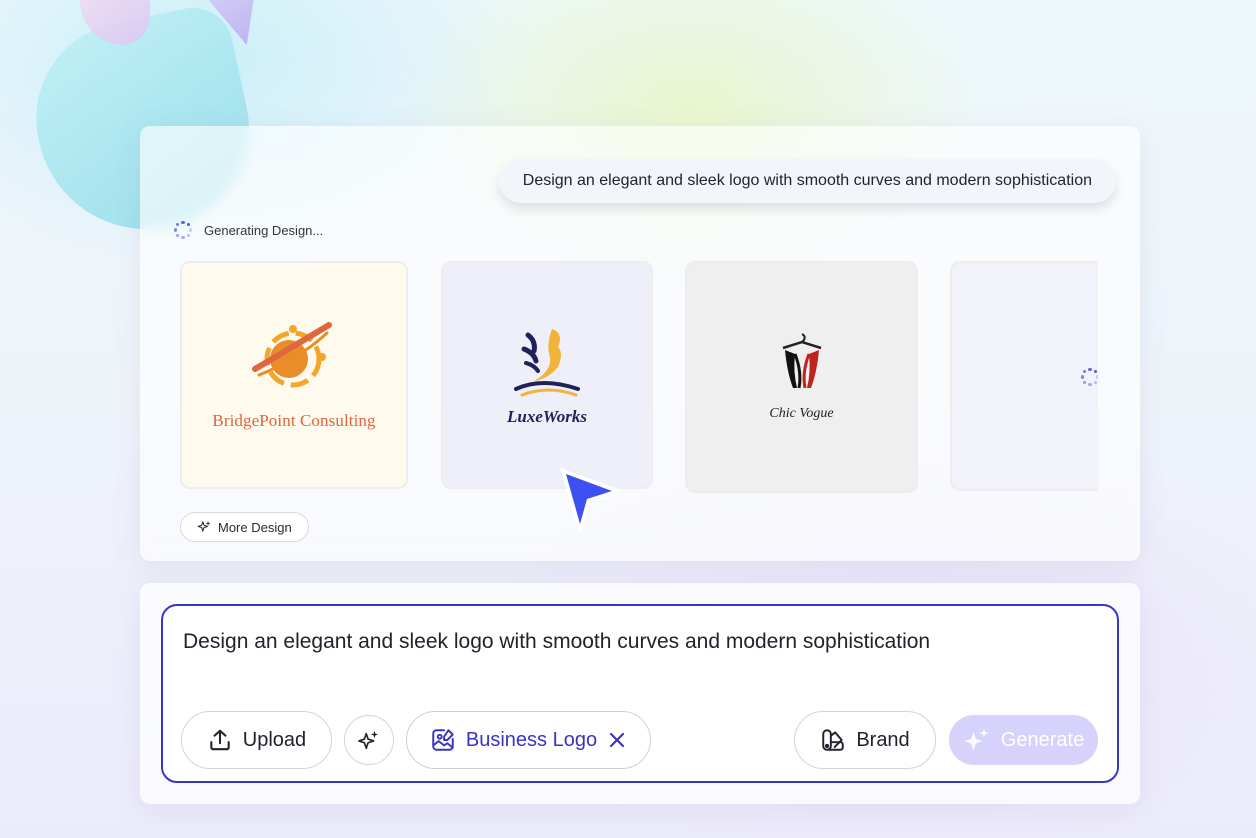 This screenshot has height=838, width=1256. What do you see at coordinates (833, 740) in the screenshot?
I see `brand-palette-icon` at bounding box center [833, 740].